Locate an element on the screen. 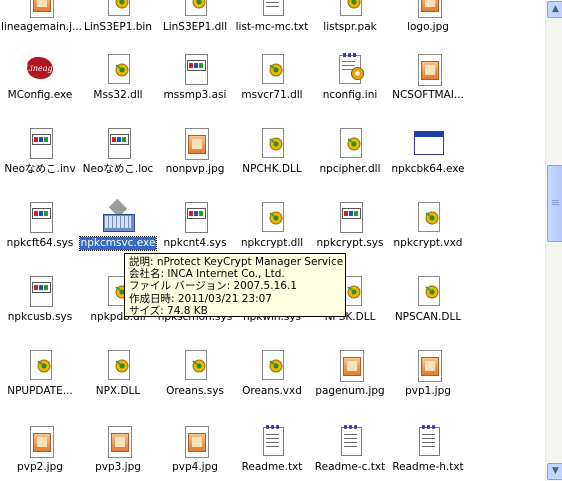 The height and width of the screenshot is (481, 562). file-name-label: npkcusb.sys is located at coordinates (40, 317).